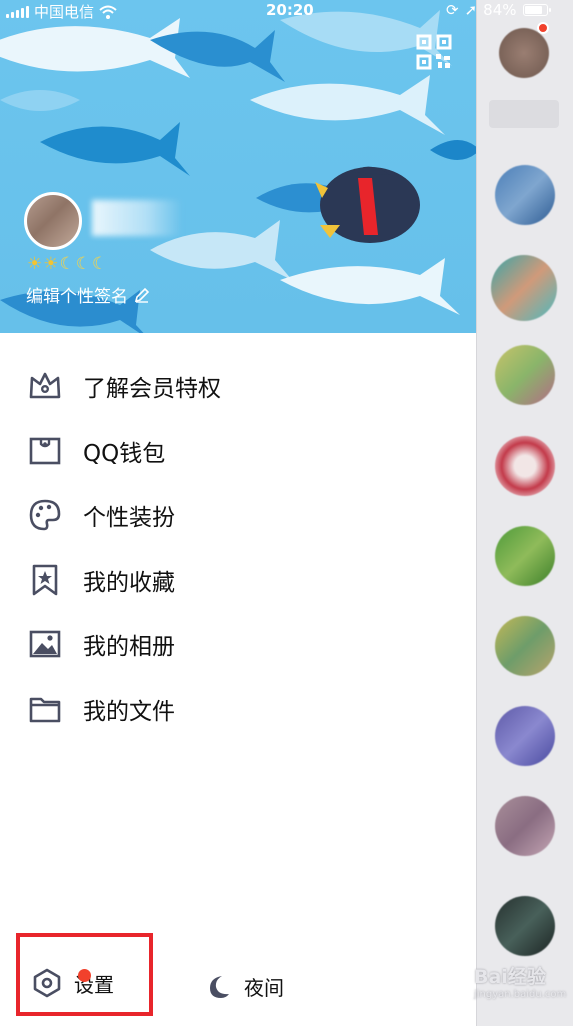  What do you see at coordinates (129, 711) in the screenshot?
I see `menu-label: 我的文件` at bounding box center [129, 711].